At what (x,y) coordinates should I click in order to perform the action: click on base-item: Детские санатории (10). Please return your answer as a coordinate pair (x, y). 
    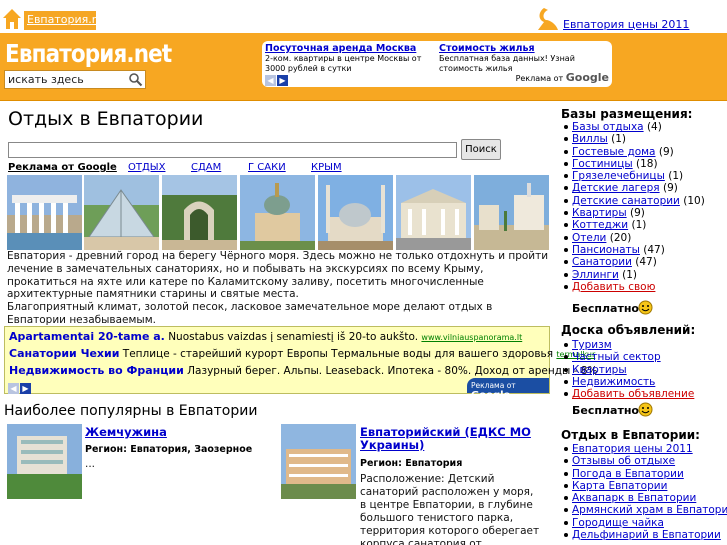
    Looking at the image, I should click on (634, 201).